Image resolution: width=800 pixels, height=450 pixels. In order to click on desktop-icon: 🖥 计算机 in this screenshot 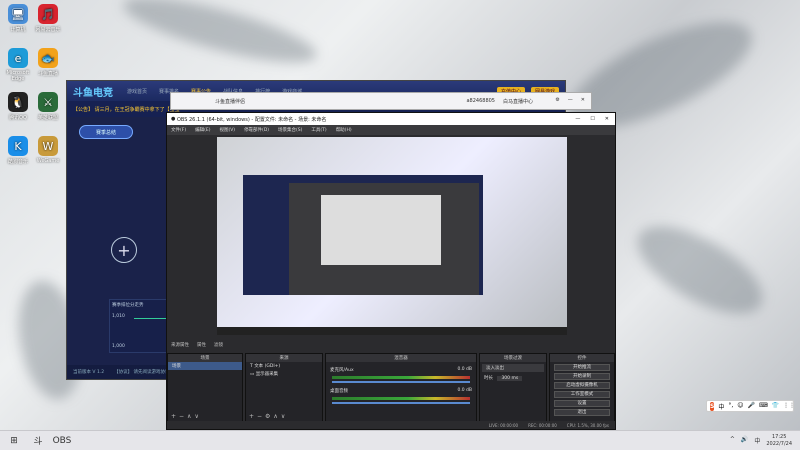, I will do `click(18, 18)`.